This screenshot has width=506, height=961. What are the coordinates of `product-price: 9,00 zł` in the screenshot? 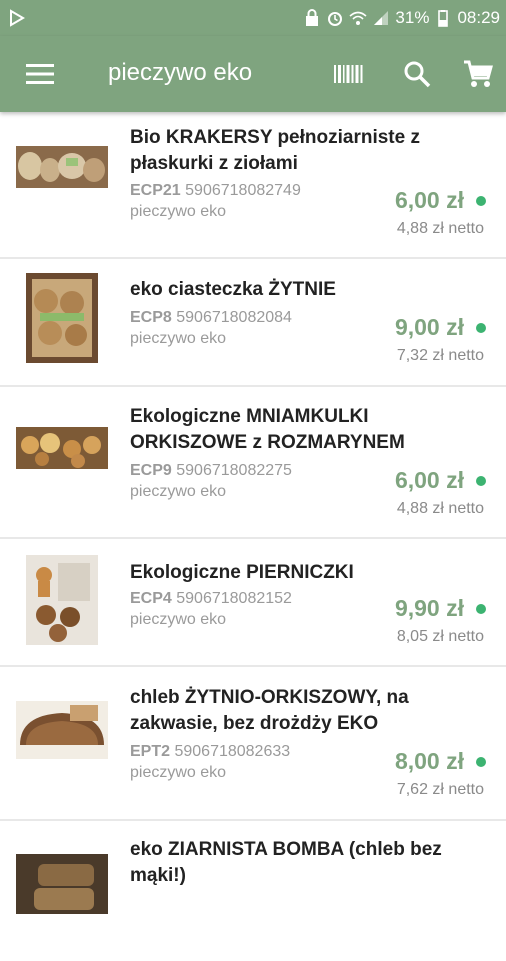 It's located at (429, 327).